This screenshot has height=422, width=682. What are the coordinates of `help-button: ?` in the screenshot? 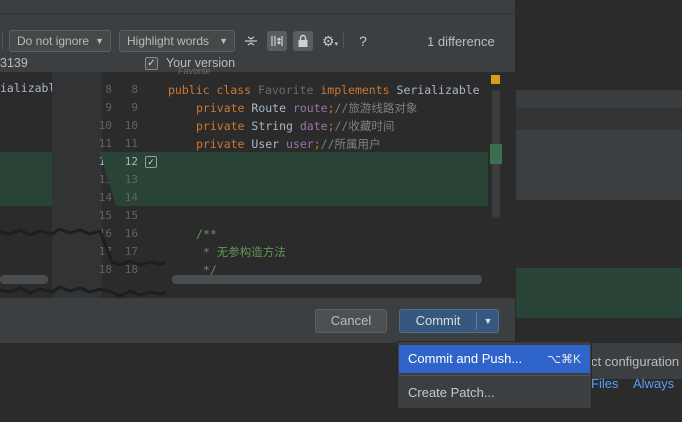 It's located at (363, 41).